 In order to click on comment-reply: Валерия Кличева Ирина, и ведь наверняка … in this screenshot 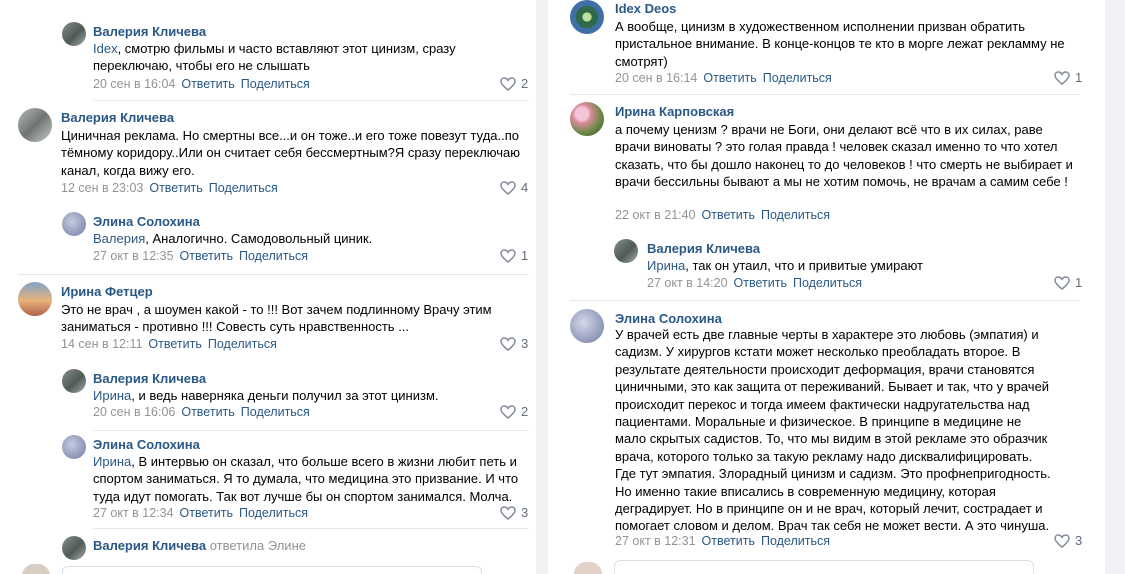, I will do `click(297, 397)`.